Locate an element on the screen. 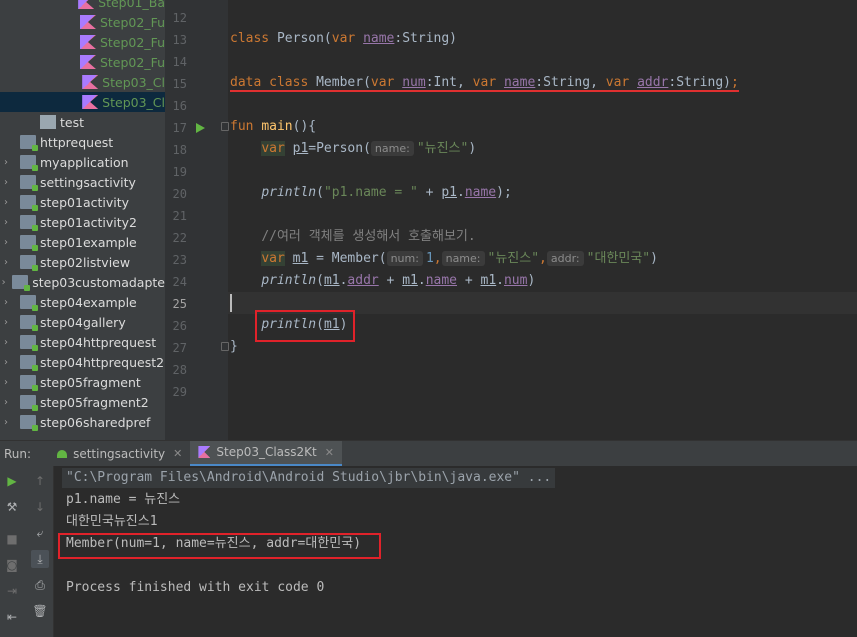  line-number: 23 is located at coordinates (179, 260).